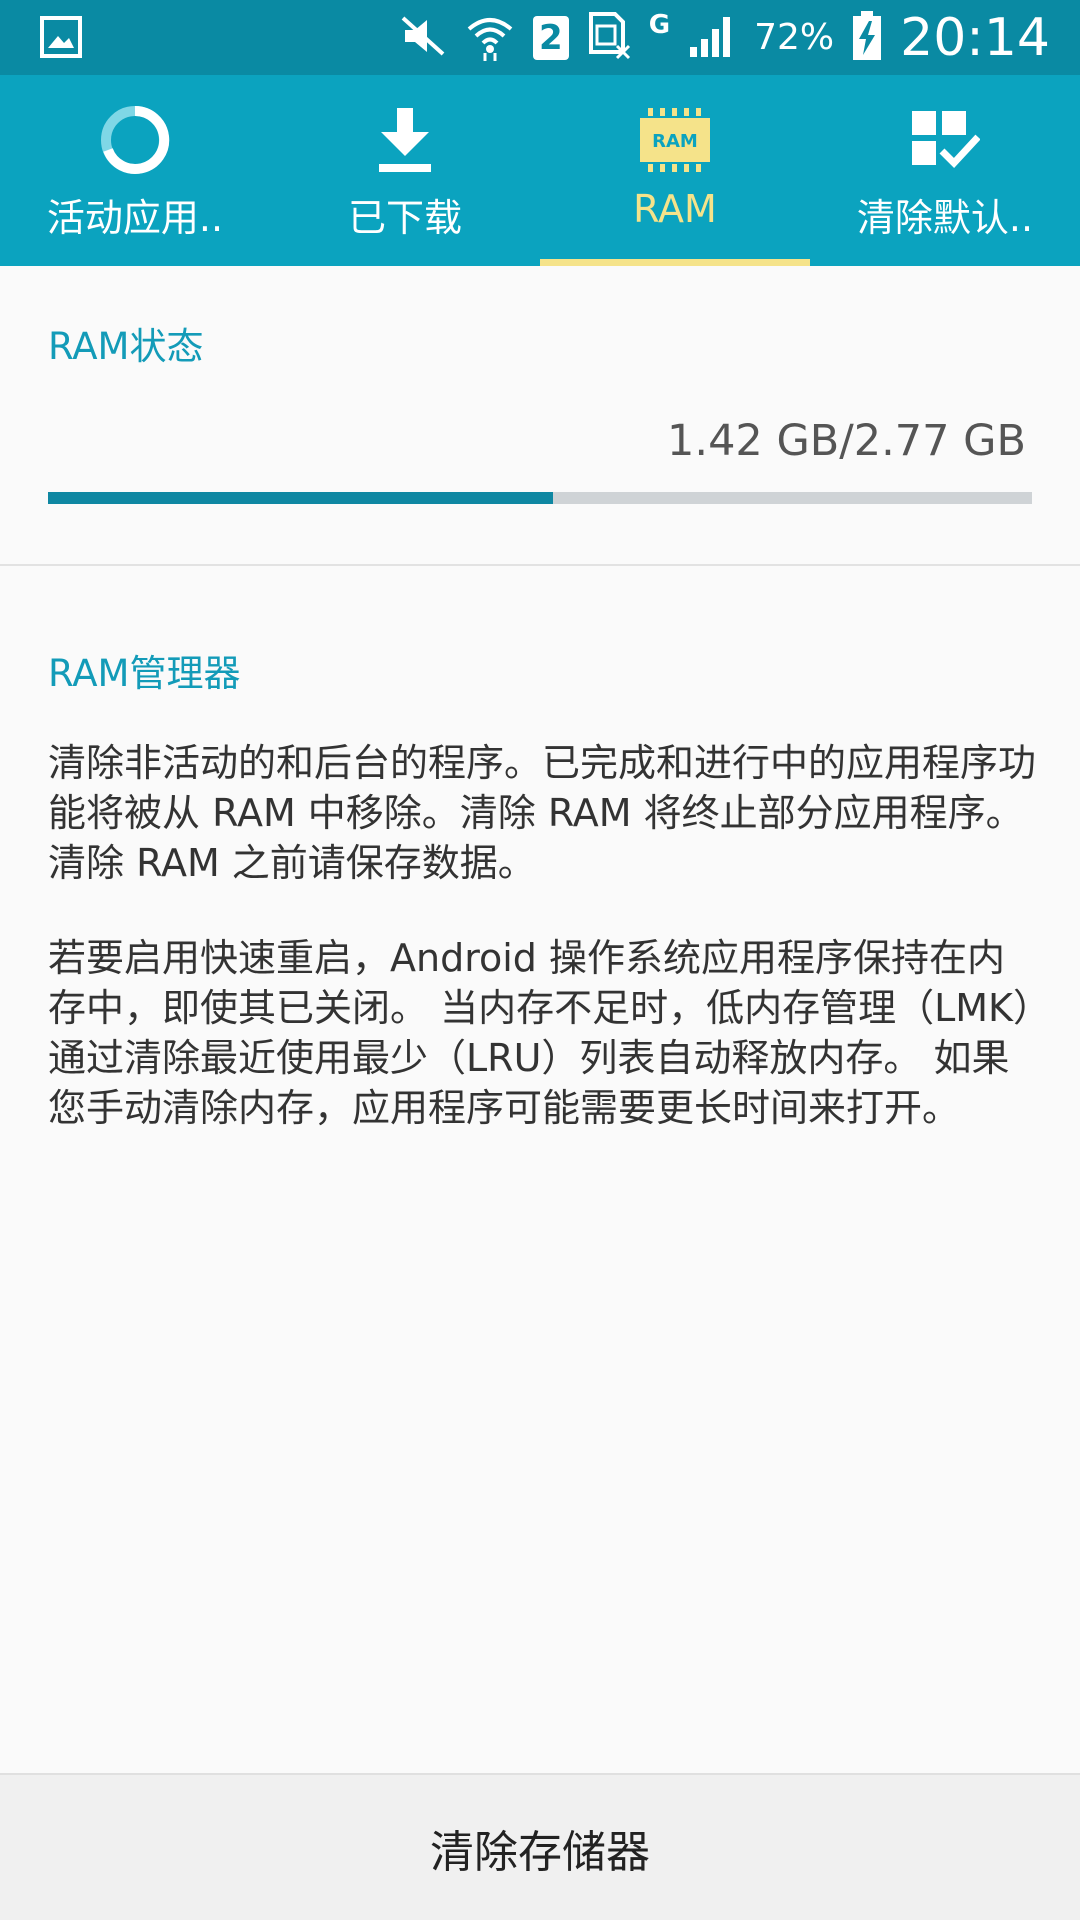 This screenshot has width=1080, height=1920. Describe the element at coordinates (126, 346) in the screenshot. I see `ram-status-title: RAM状态` at that location.